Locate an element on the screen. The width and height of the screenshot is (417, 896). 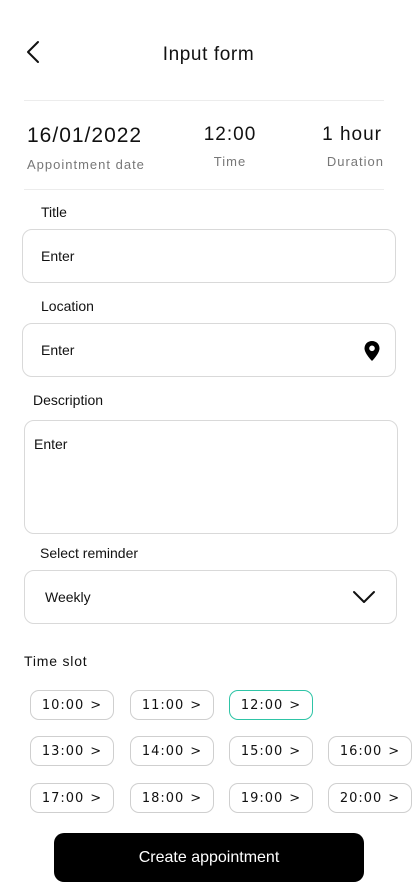
time-value: 12:00 is located at coordinates (230, 134).